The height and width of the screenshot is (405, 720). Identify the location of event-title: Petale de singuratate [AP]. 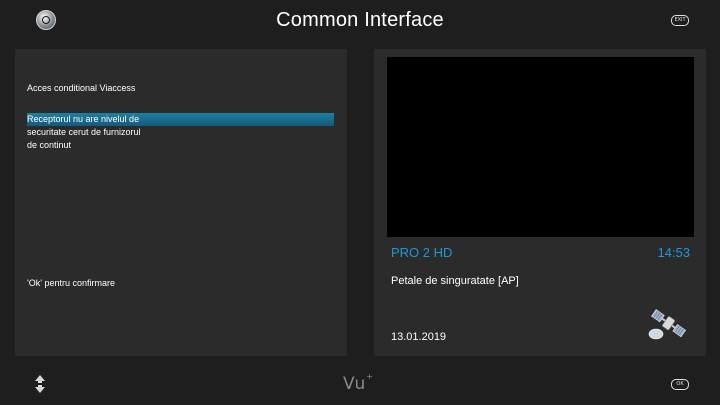
(455, 281).